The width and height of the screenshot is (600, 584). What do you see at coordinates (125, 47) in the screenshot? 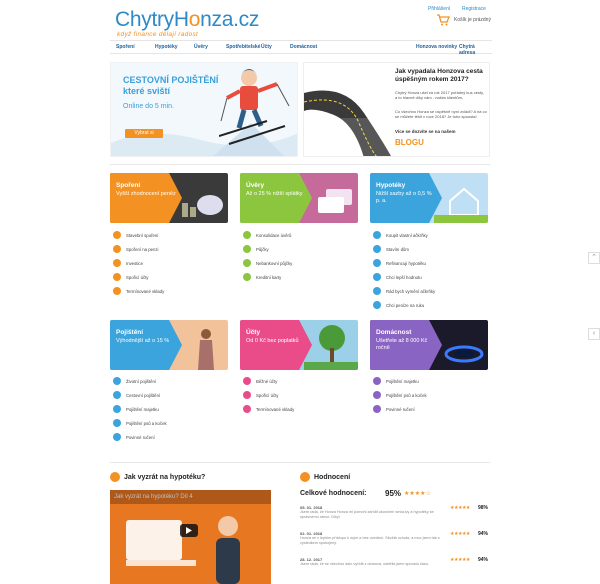
I see `nav-item-sporeni: Spoření` at bounding box center [125, 47].